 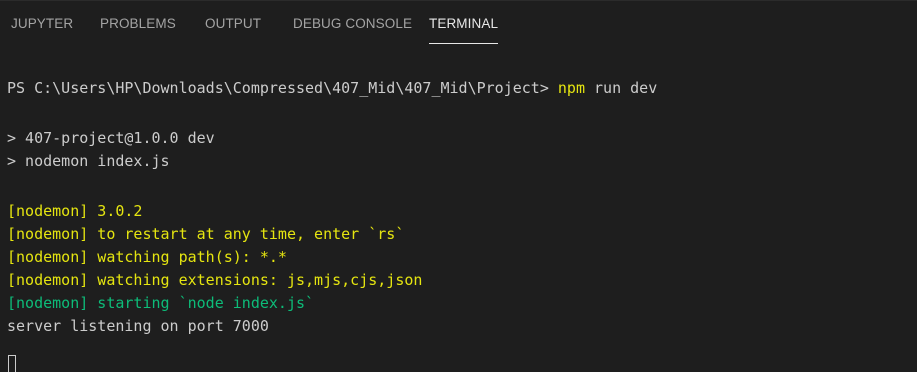 I want to click on nodemon-starting-line: [nodemon] starting `node index.js`, so click(x=161, y=303).